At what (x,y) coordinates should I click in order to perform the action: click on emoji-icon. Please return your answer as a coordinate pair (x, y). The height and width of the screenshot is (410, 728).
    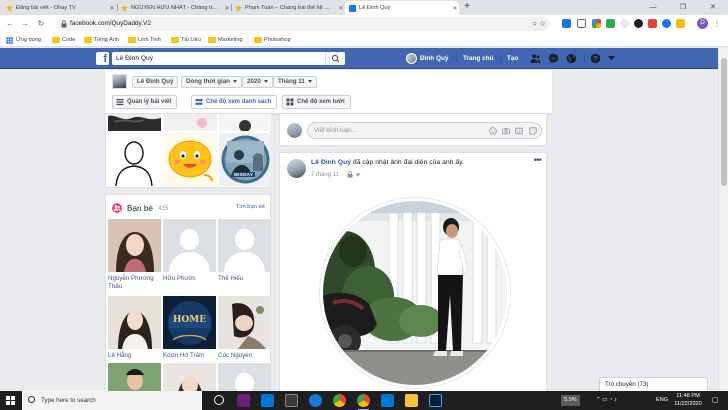
    Looking at the image, I should click on (493, 131).